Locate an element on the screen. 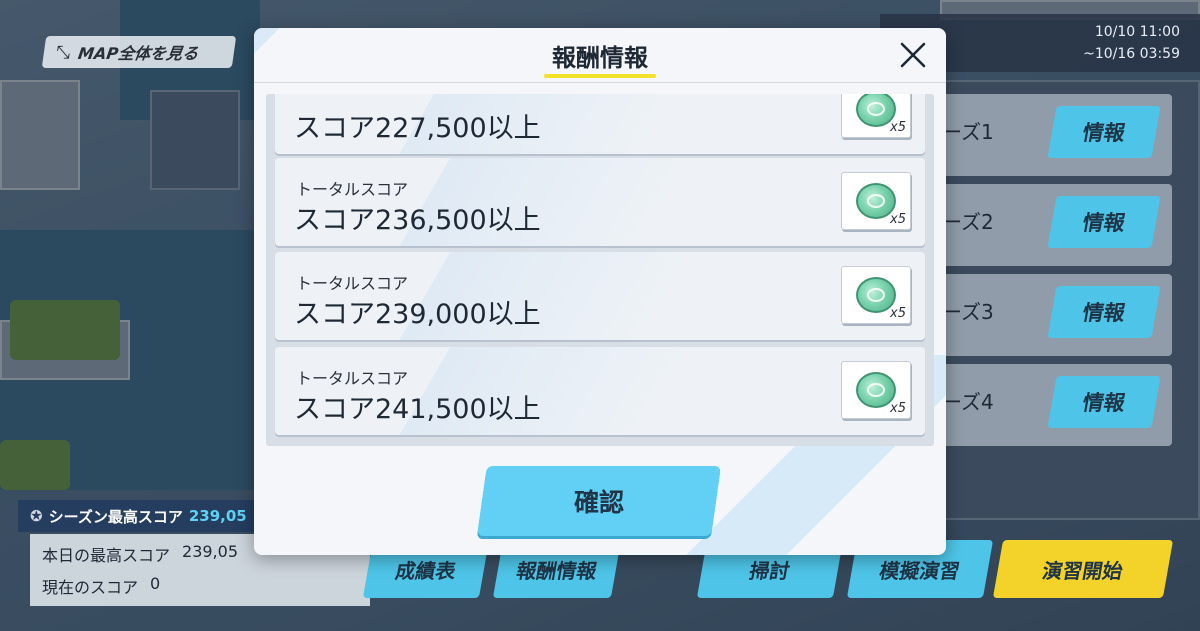 This screenshot has height=631, width=1200. stage-name: ーズ2 is located at coordinates (968, 222).